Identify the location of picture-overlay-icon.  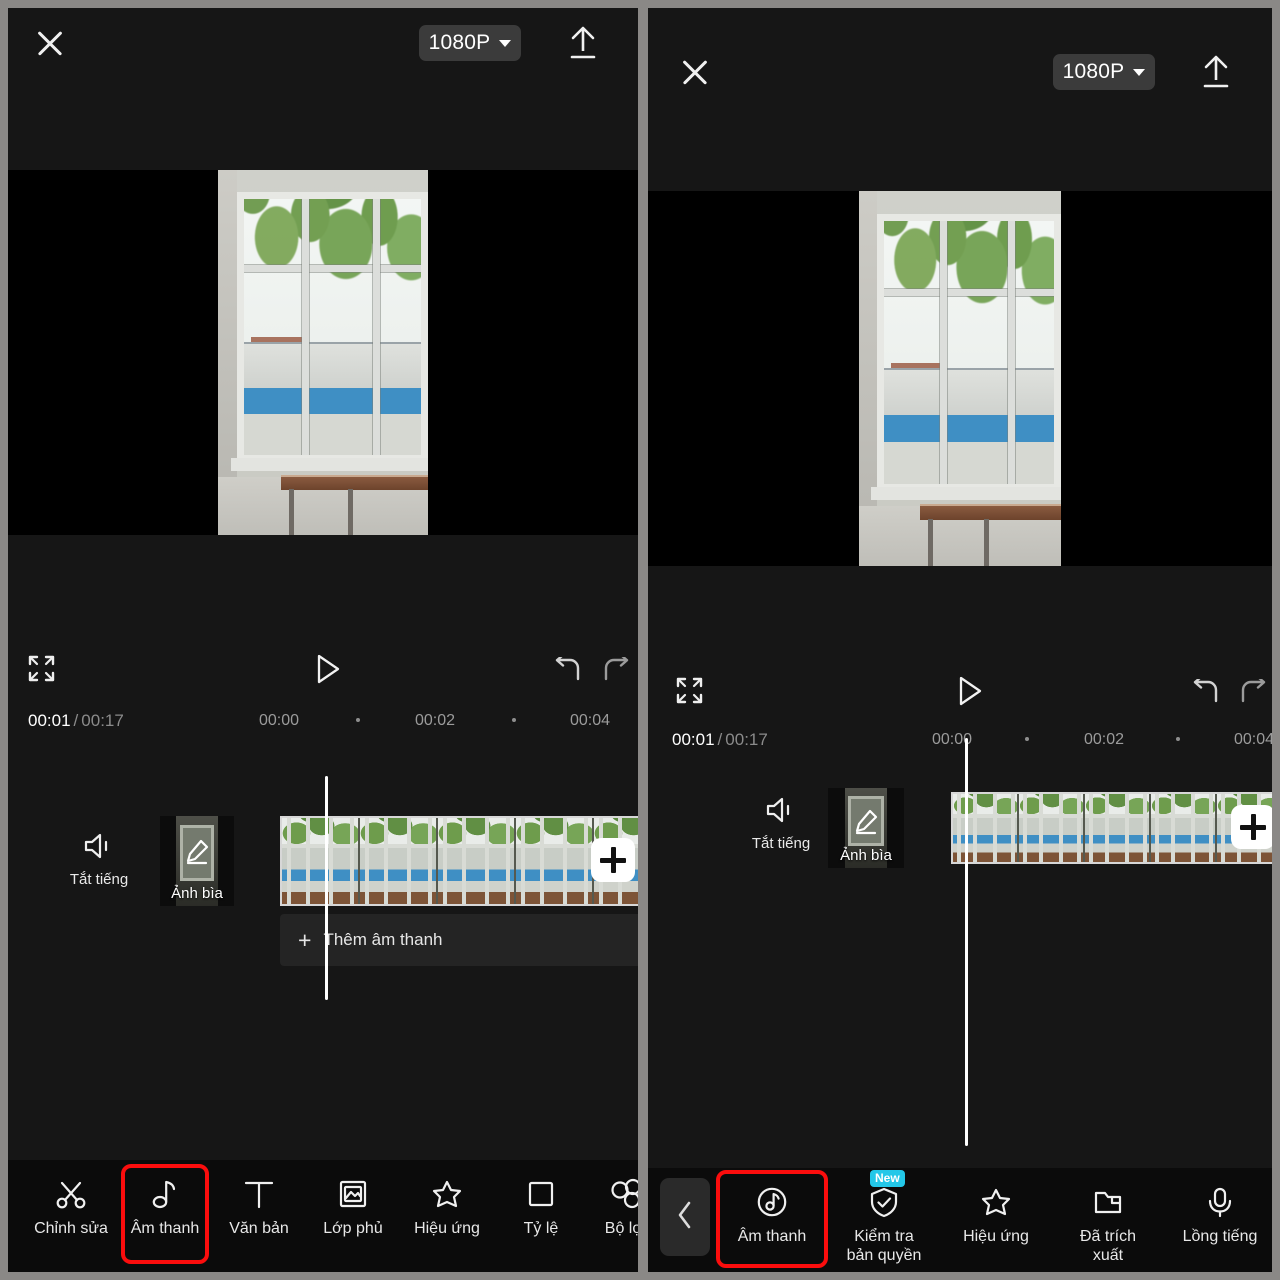
(353, 1194).